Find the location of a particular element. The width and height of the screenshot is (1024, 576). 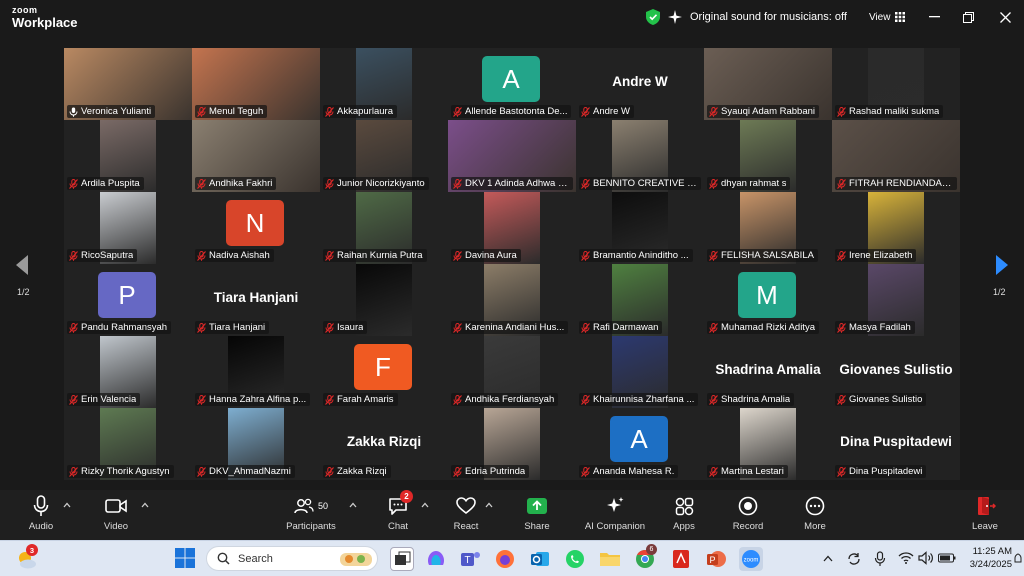

sync-icon is located at coordinates (854, 559).